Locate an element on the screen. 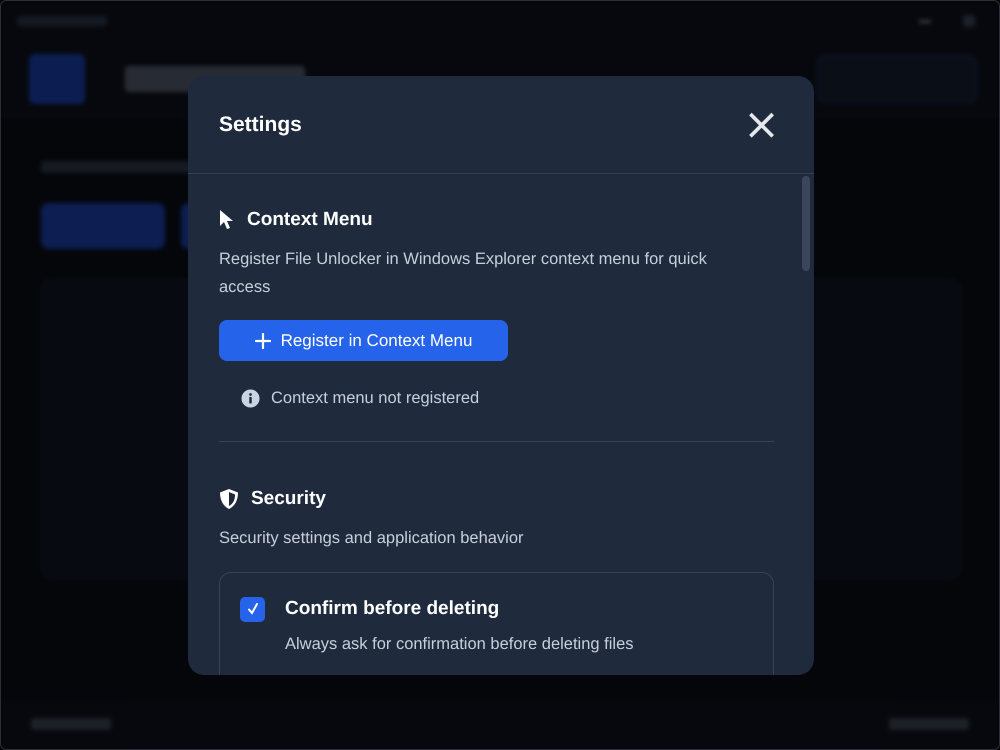 This screenshot has width=1000, height=750. dialog-title: Settings is located at coordinates (260, 125).